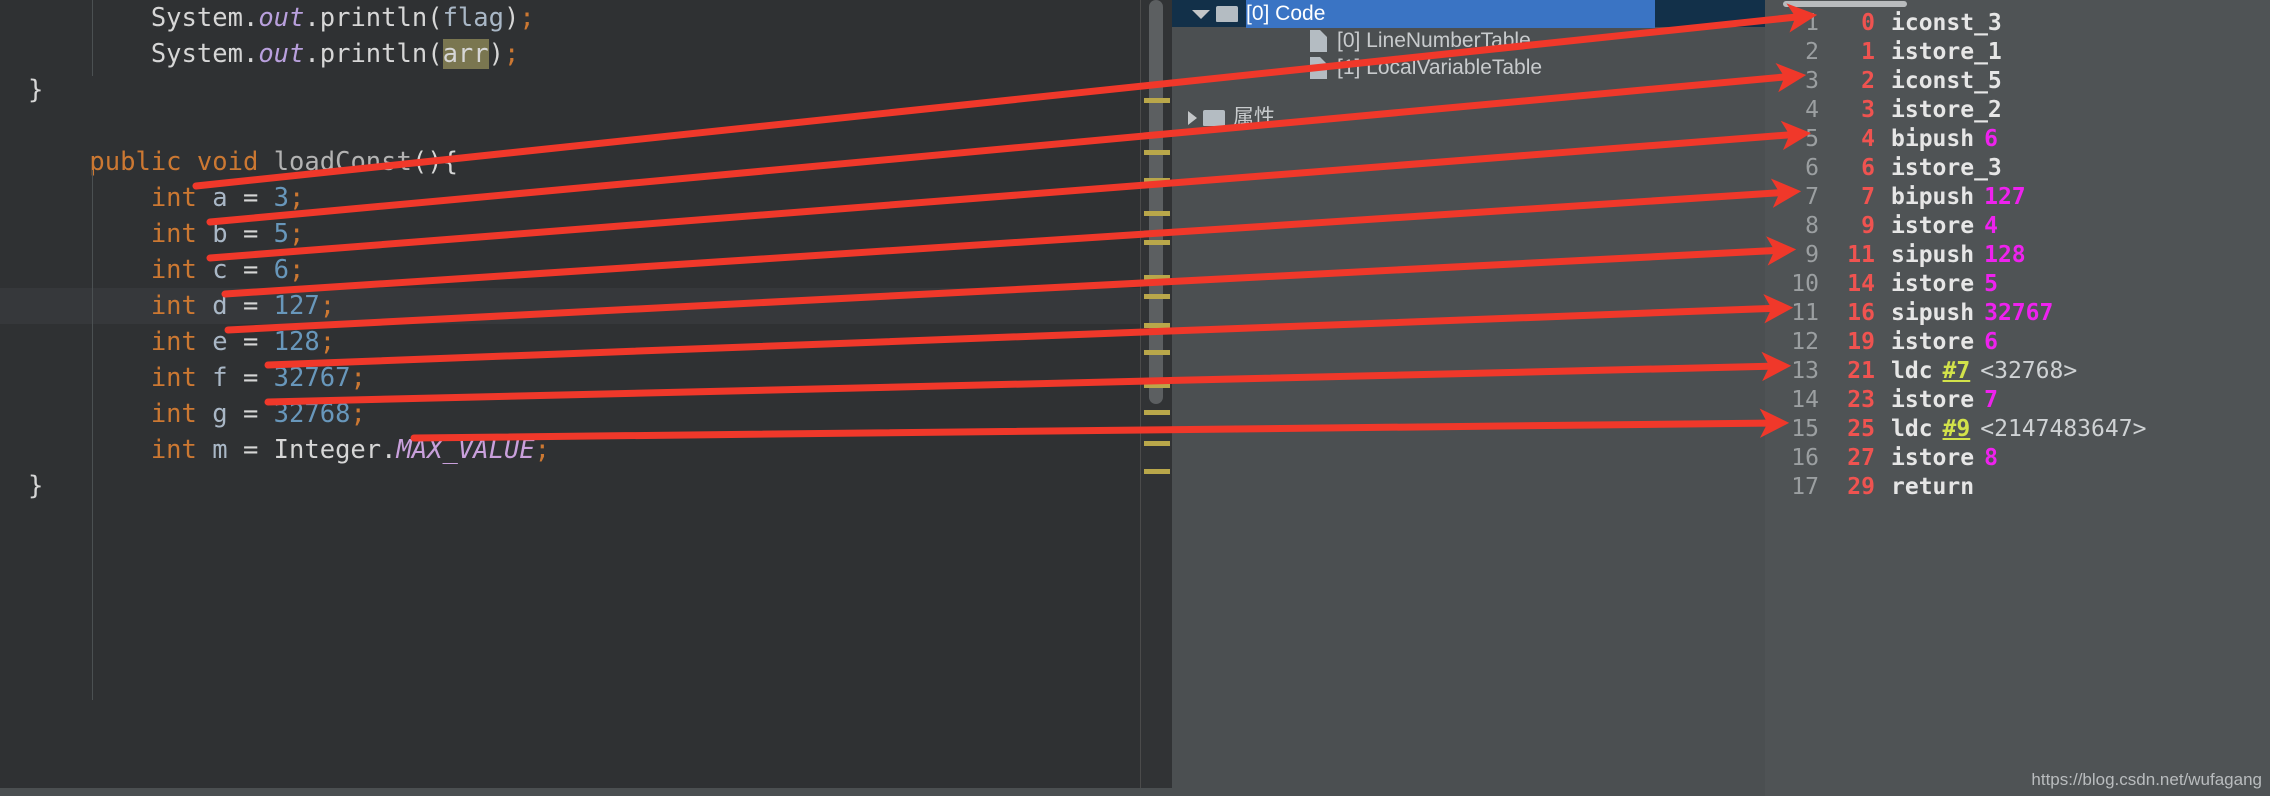  I want to click on bytecode-row: 6 6 istore_3, so click(2017, 168).